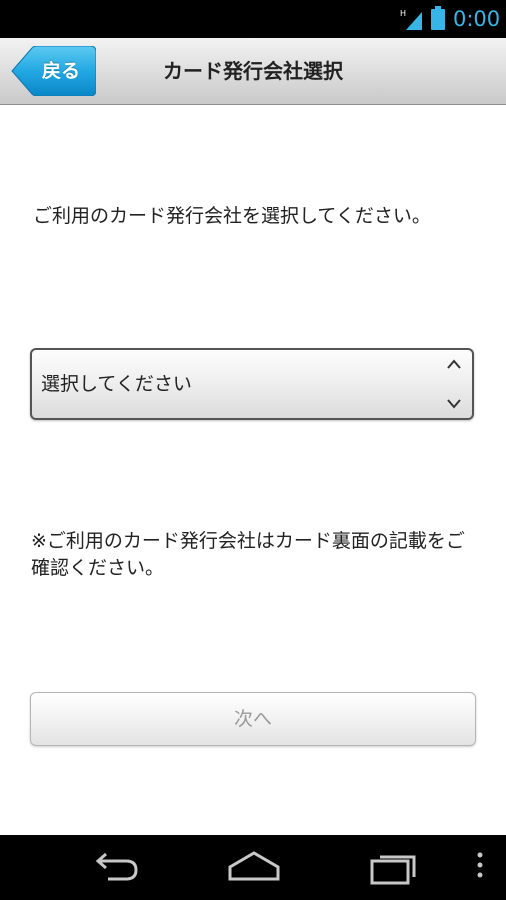  I want to click on chevron-up-icon, so click(454, 364).